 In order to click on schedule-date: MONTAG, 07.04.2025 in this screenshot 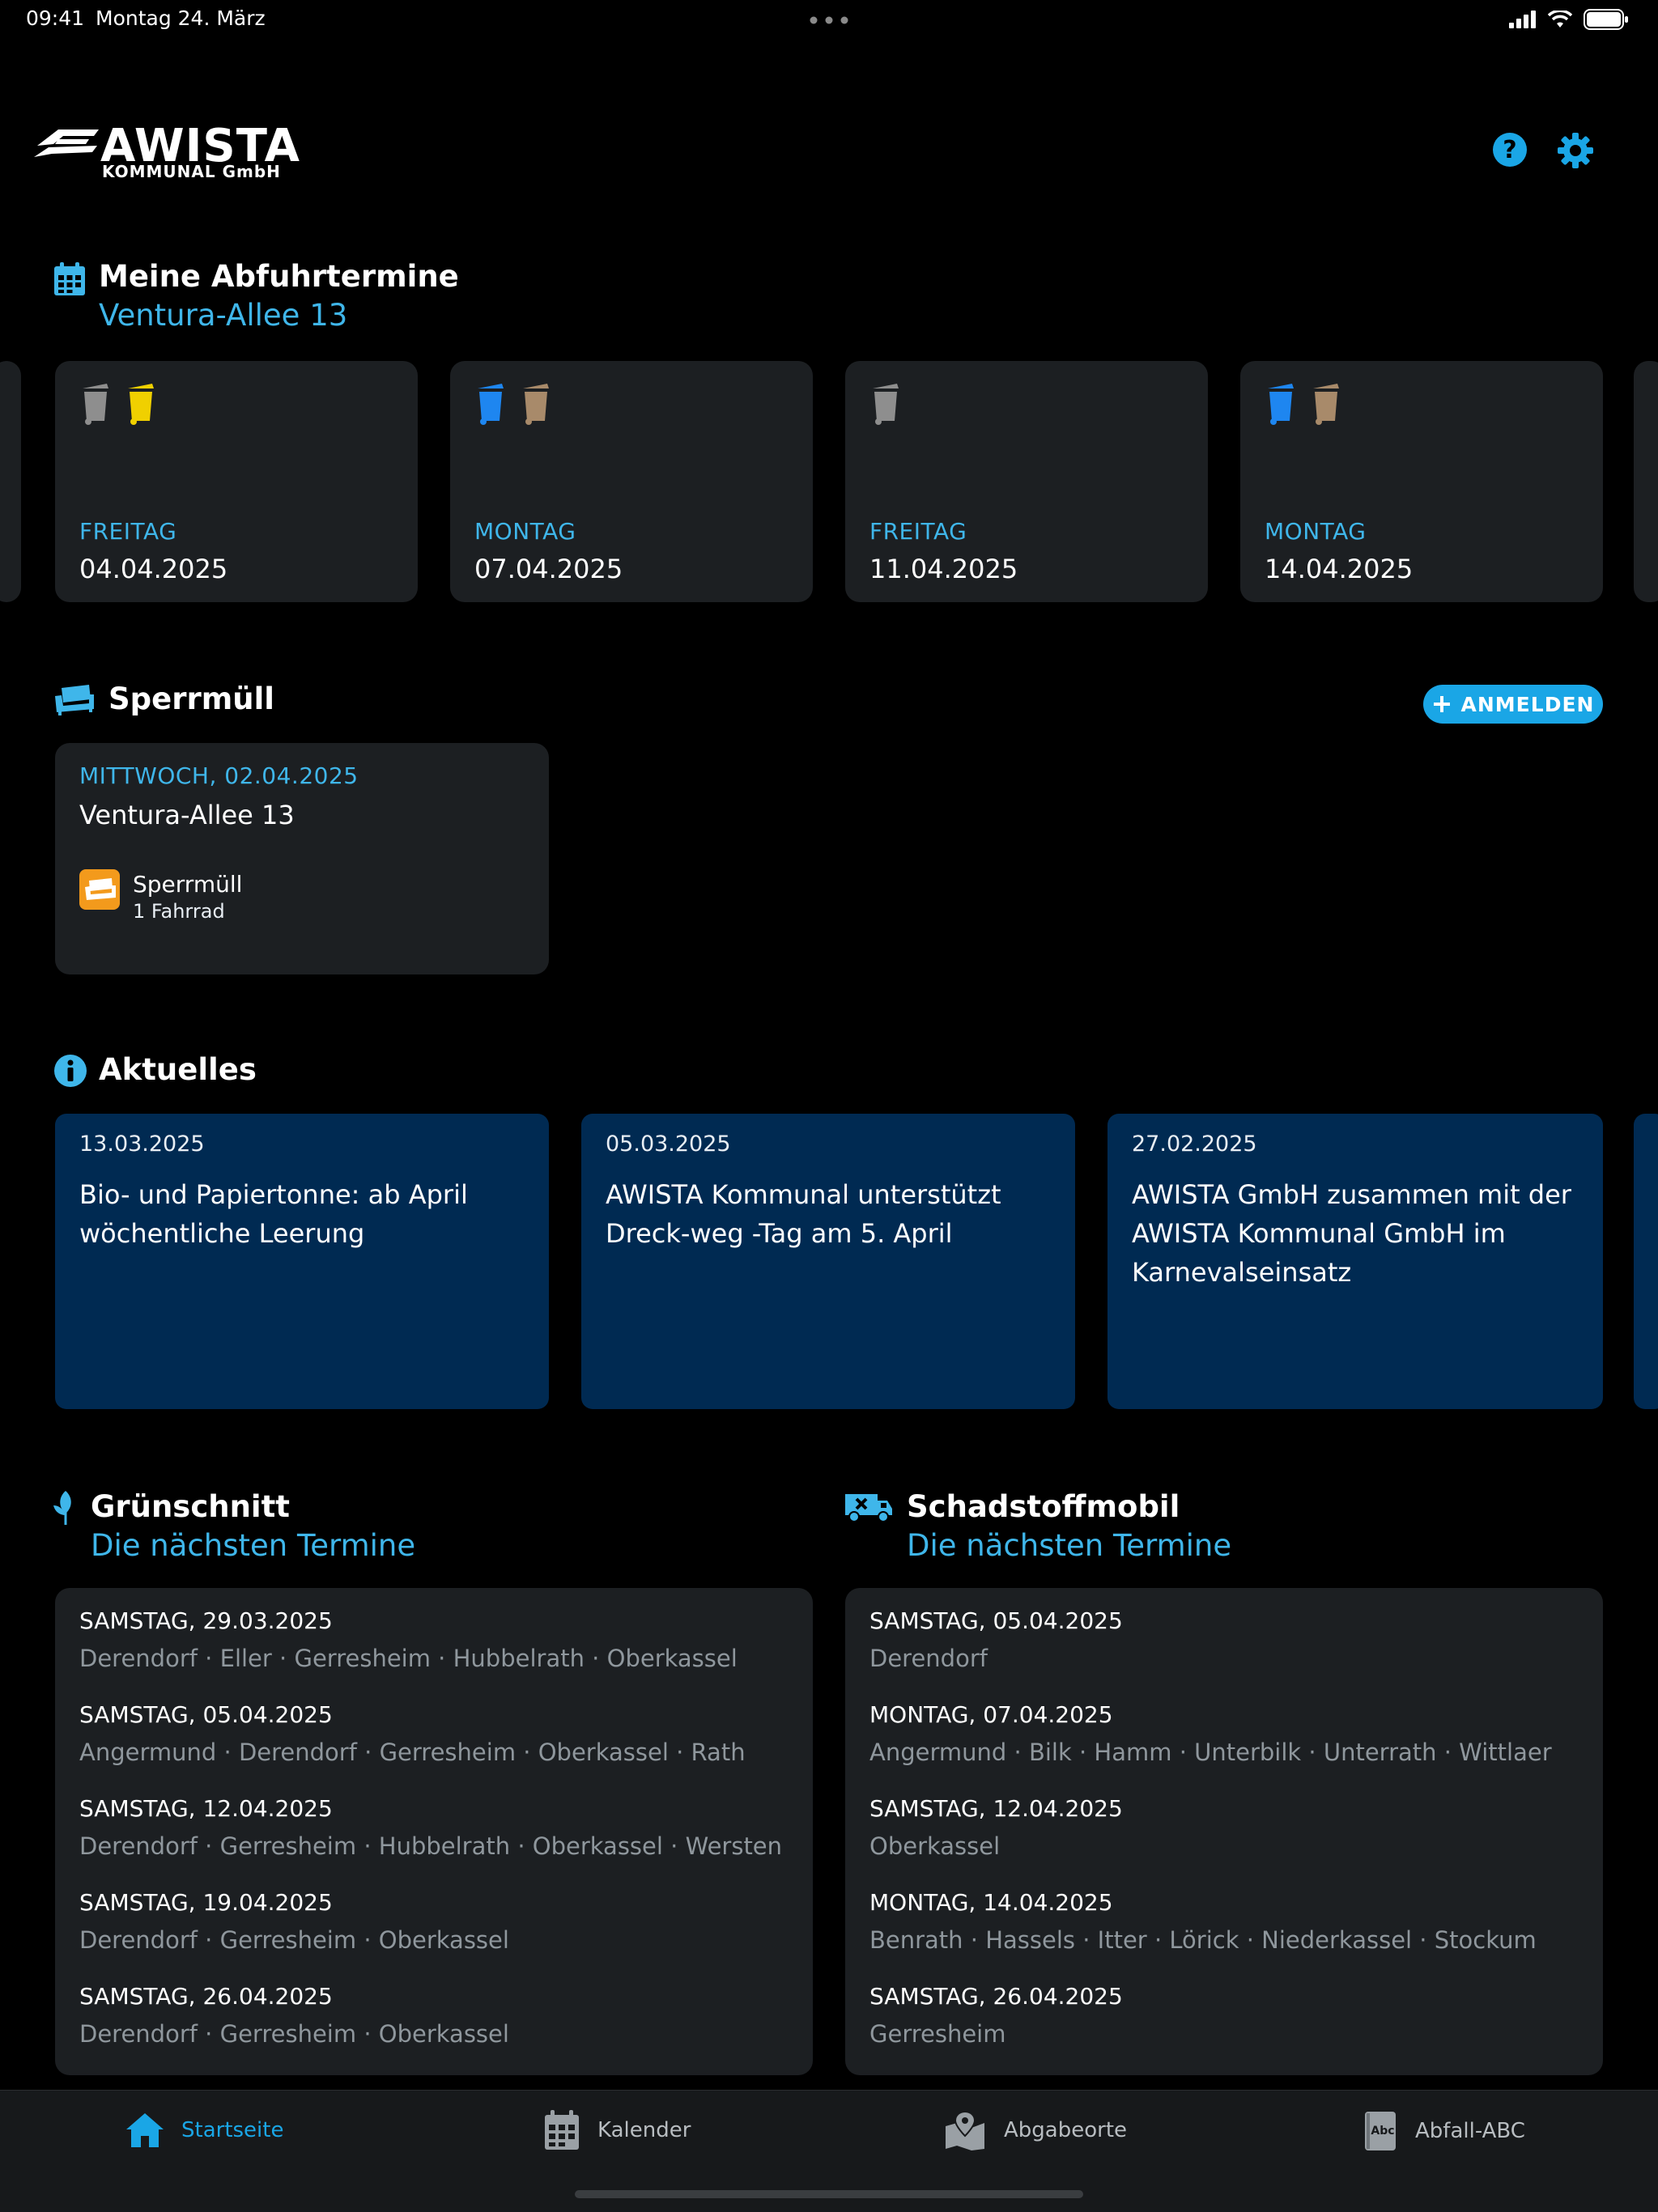, I will do `click(991, 1714)`.